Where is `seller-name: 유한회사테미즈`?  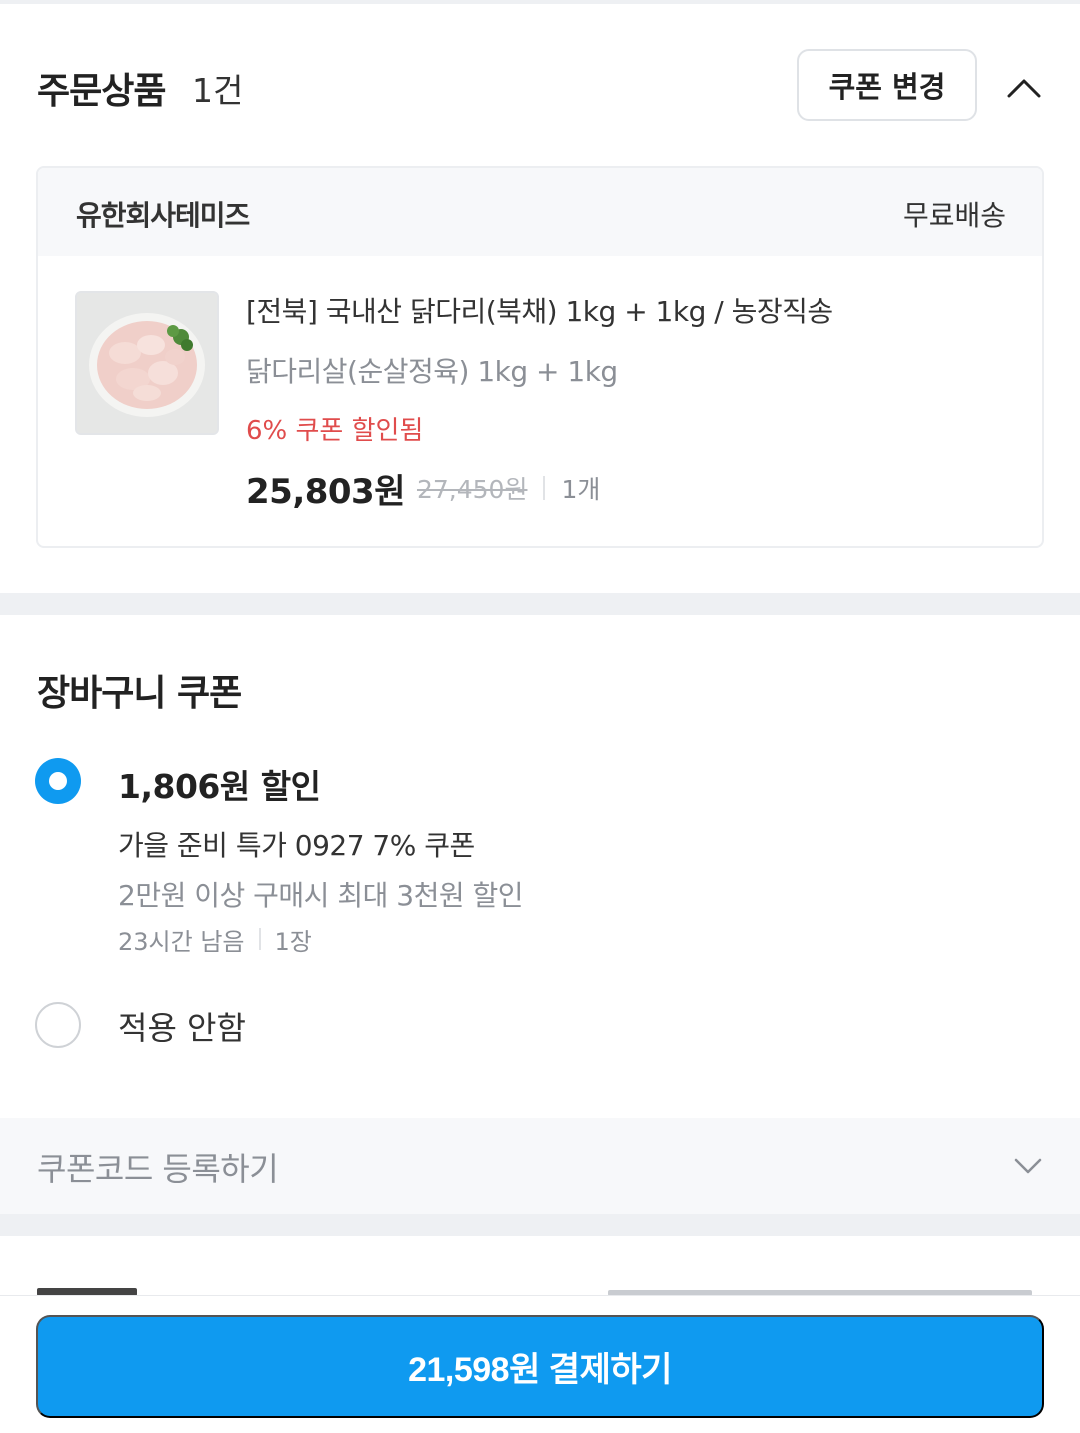
seller-name: 유한회사테미즈 is located at coordinates (163, 215).